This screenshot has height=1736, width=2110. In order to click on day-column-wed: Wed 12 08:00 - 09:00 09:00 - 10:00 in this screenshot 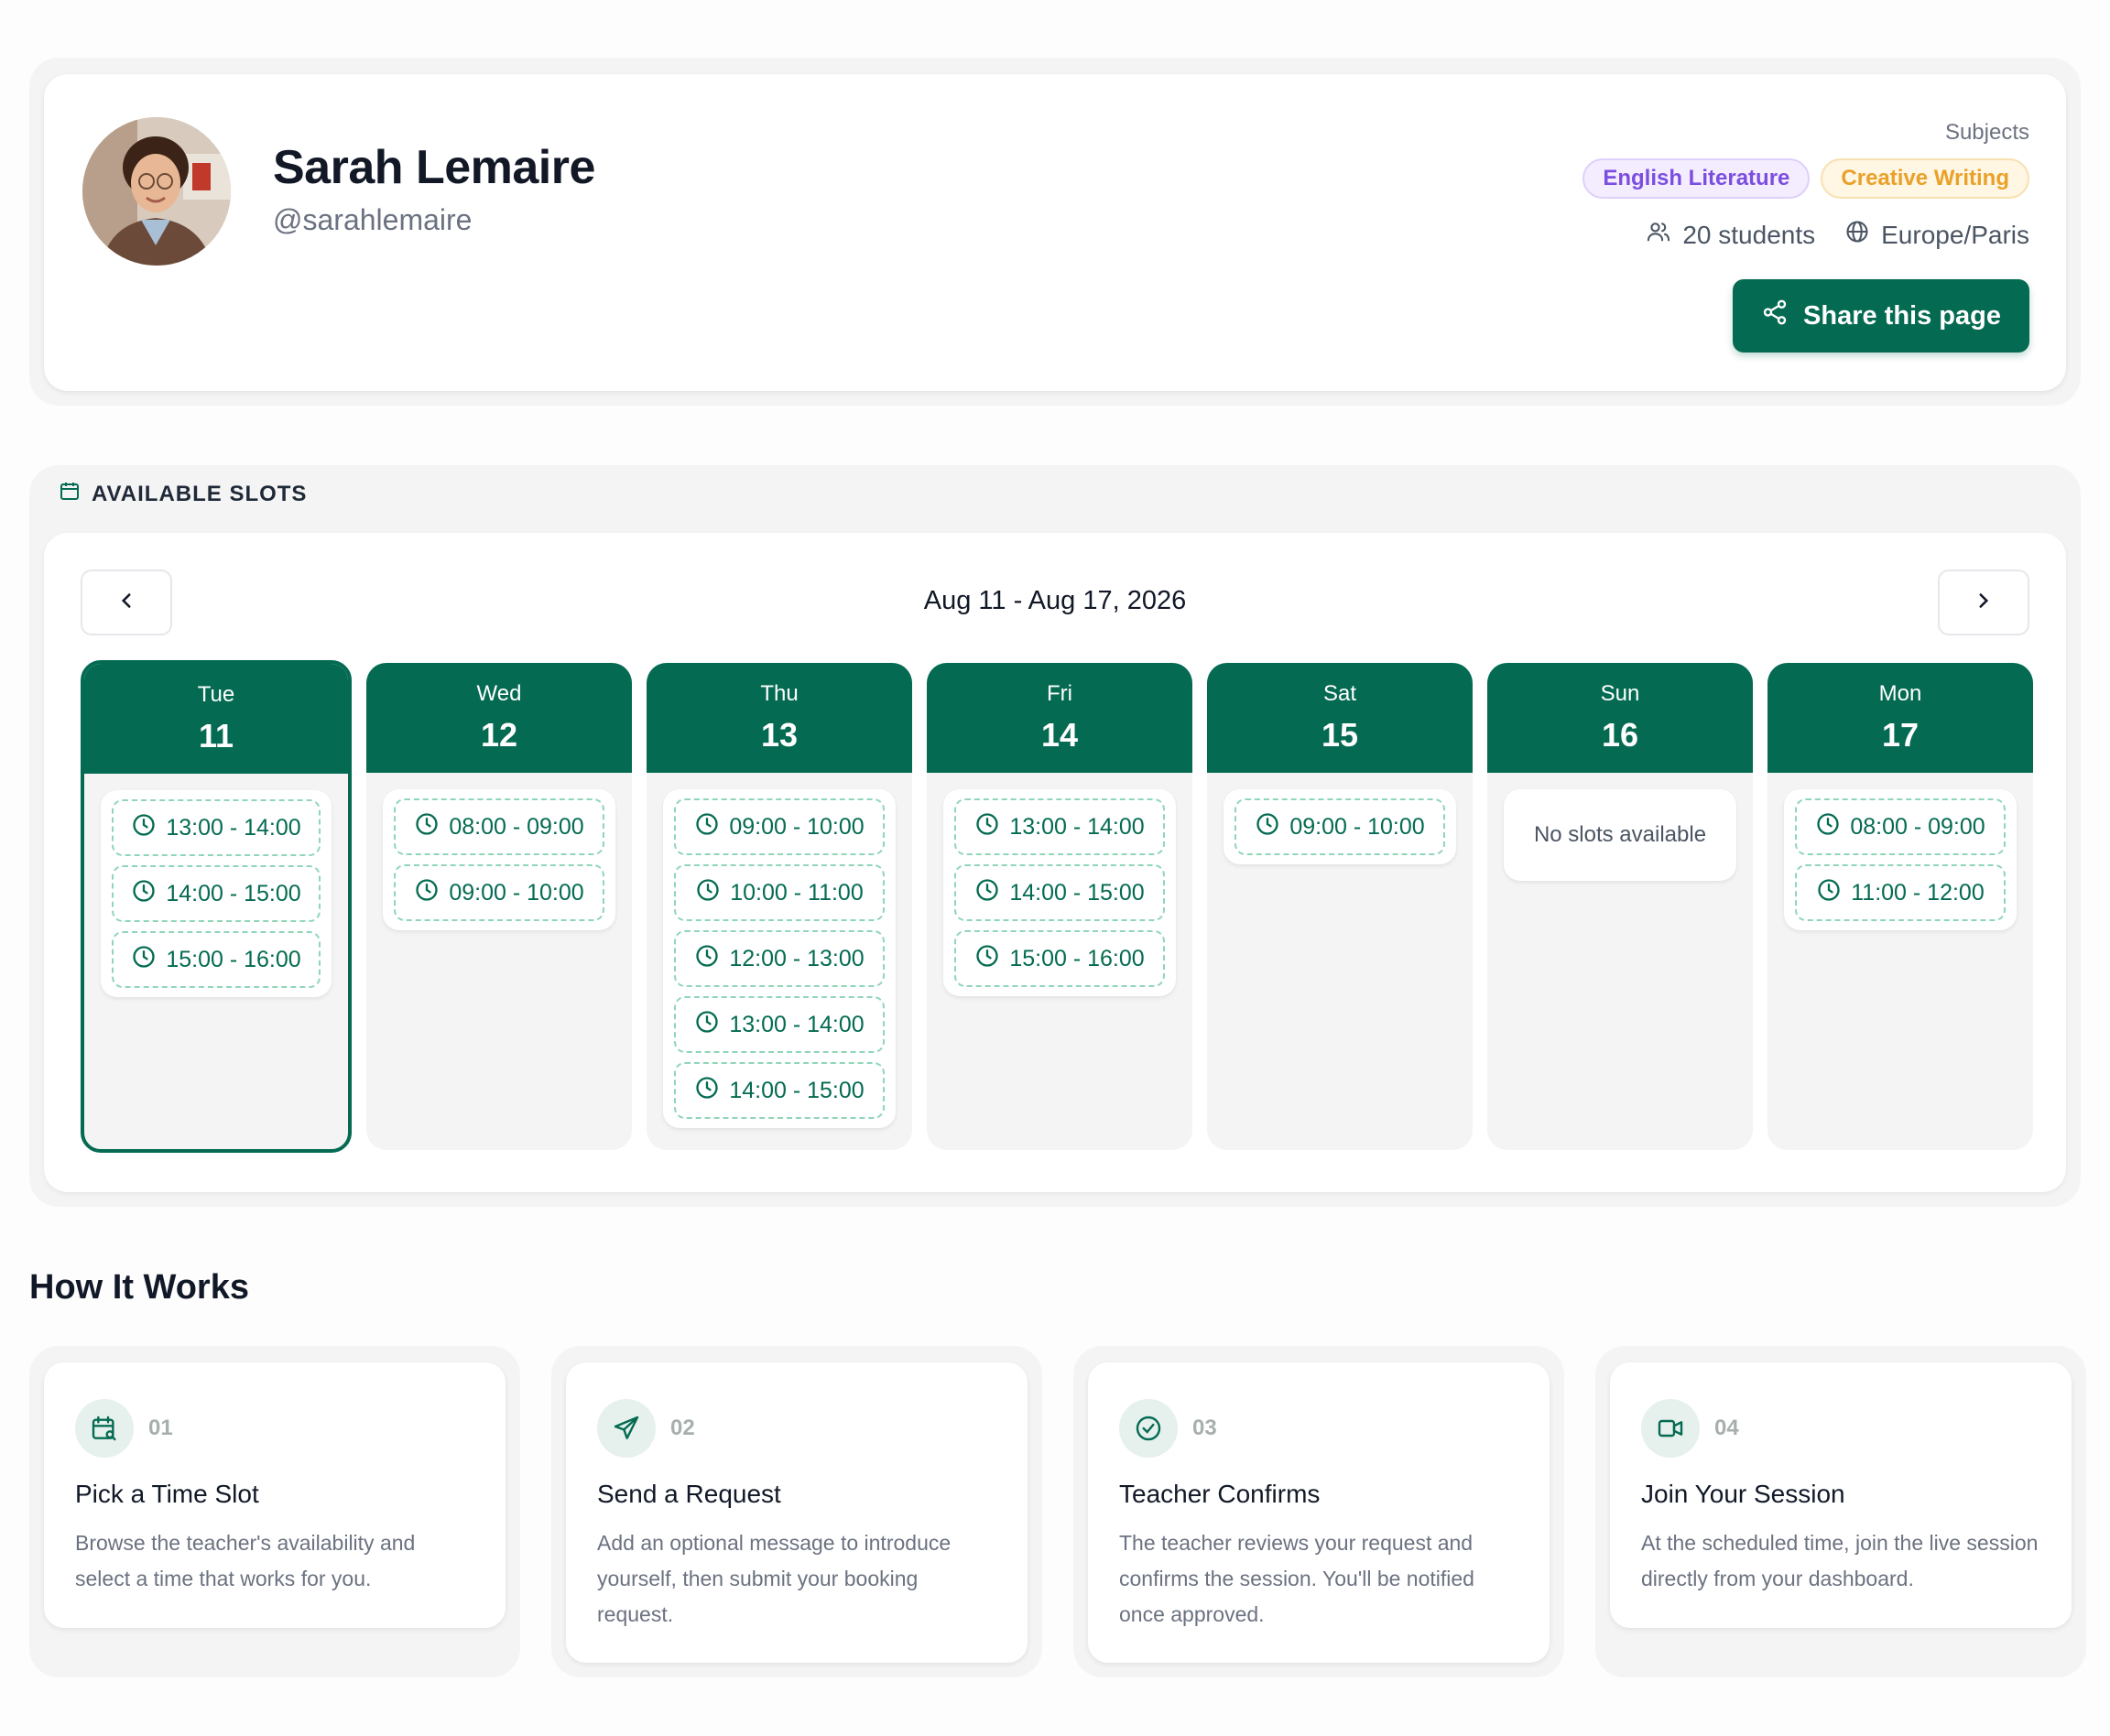, I will do `click(499, 907)`.